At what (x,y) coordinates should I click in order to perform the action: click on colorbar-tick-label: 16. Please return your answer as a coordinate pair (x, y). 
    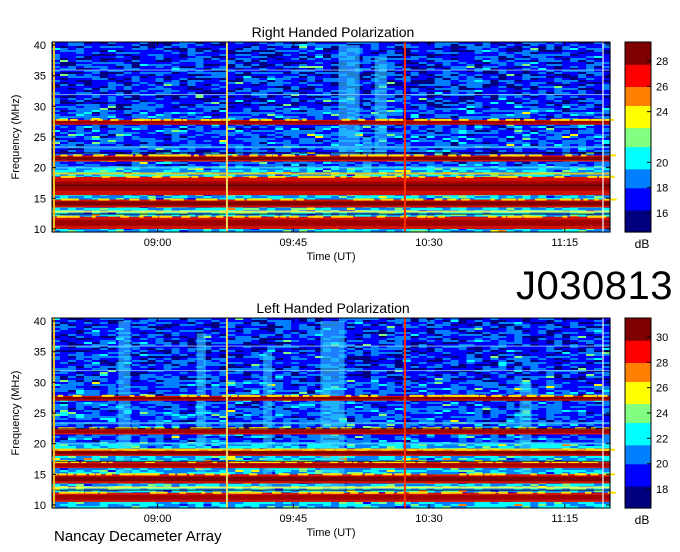
    Looking at the image, I should click on (662, 214).